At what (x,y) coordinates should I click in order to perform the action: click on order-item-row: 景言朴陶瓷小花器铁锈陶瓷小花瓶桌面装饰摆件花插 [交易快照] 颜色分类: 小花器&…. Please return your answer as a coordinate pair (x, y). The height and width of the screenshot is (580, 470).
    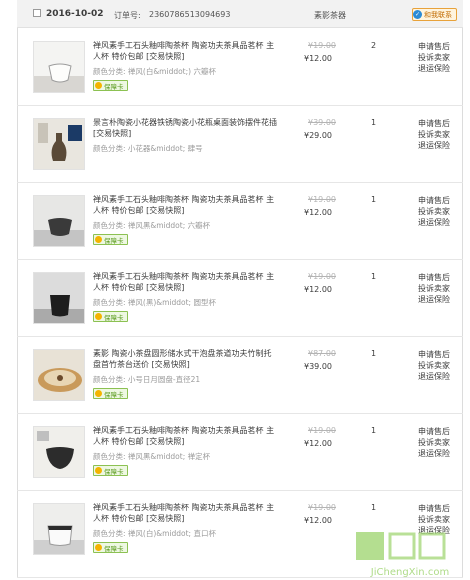
    Looking at the image, I should click on (240, 144).